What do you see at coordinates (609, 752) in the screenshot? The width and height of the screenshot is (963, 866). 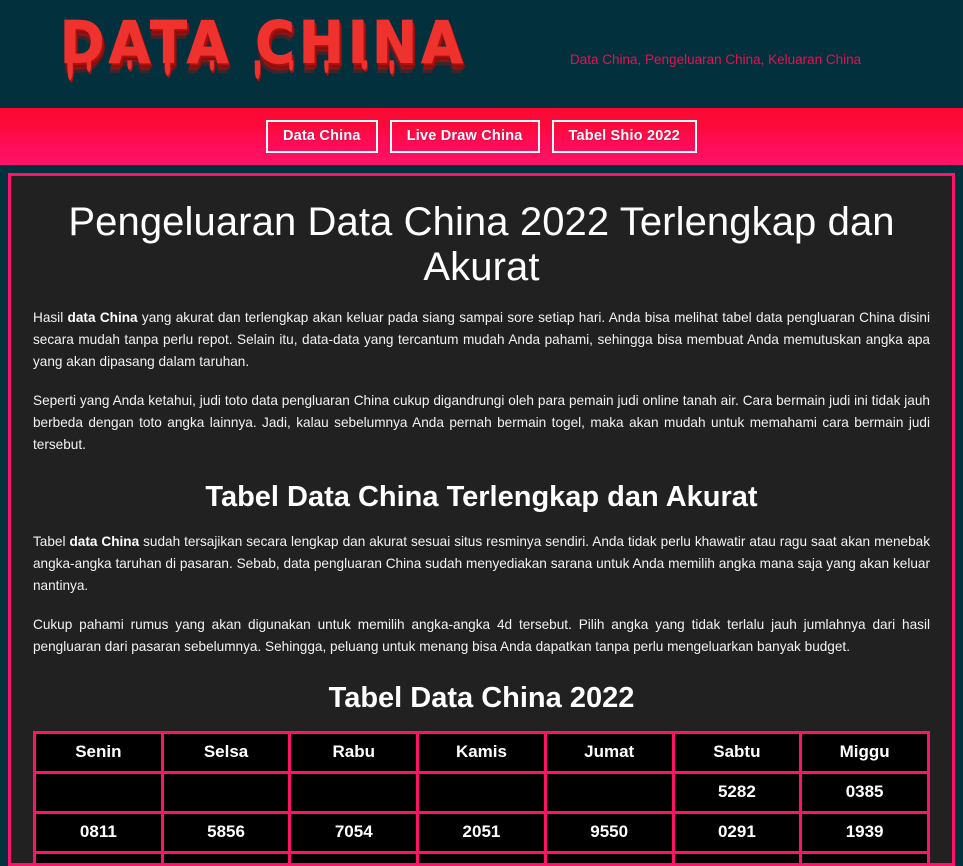 I see `table-header-cell: Jumat` at bounding box center [609, 752].